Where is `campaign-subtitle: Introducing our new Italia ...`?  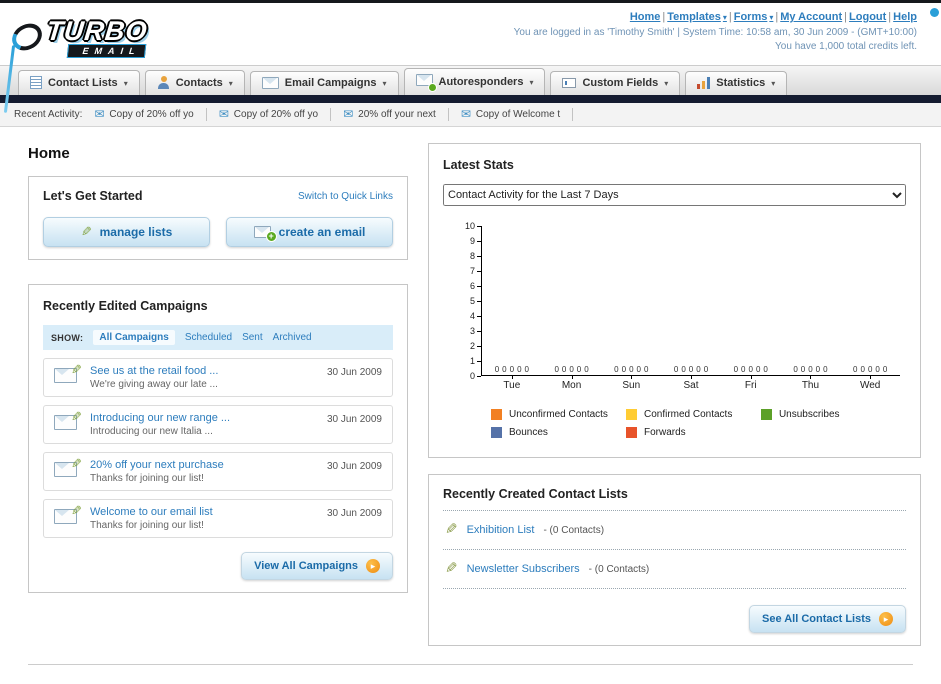
campaign-subtitle: Introducing our new Italia ... is located at coordinates (151, 431).